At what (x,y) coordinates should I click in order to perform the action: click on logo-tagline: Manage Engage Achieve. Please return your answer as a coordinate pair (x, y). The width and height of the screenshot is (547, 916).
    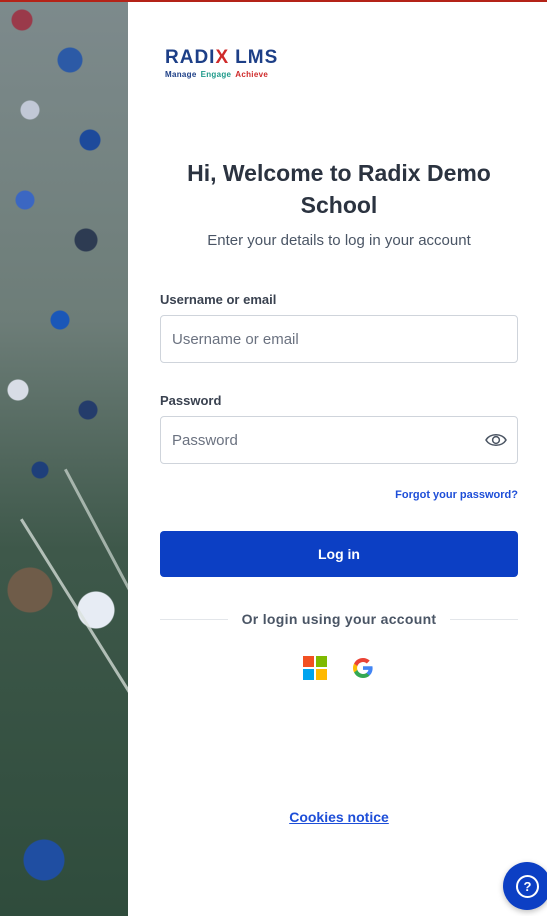
    Looking at the image, I should click on (235, 75).